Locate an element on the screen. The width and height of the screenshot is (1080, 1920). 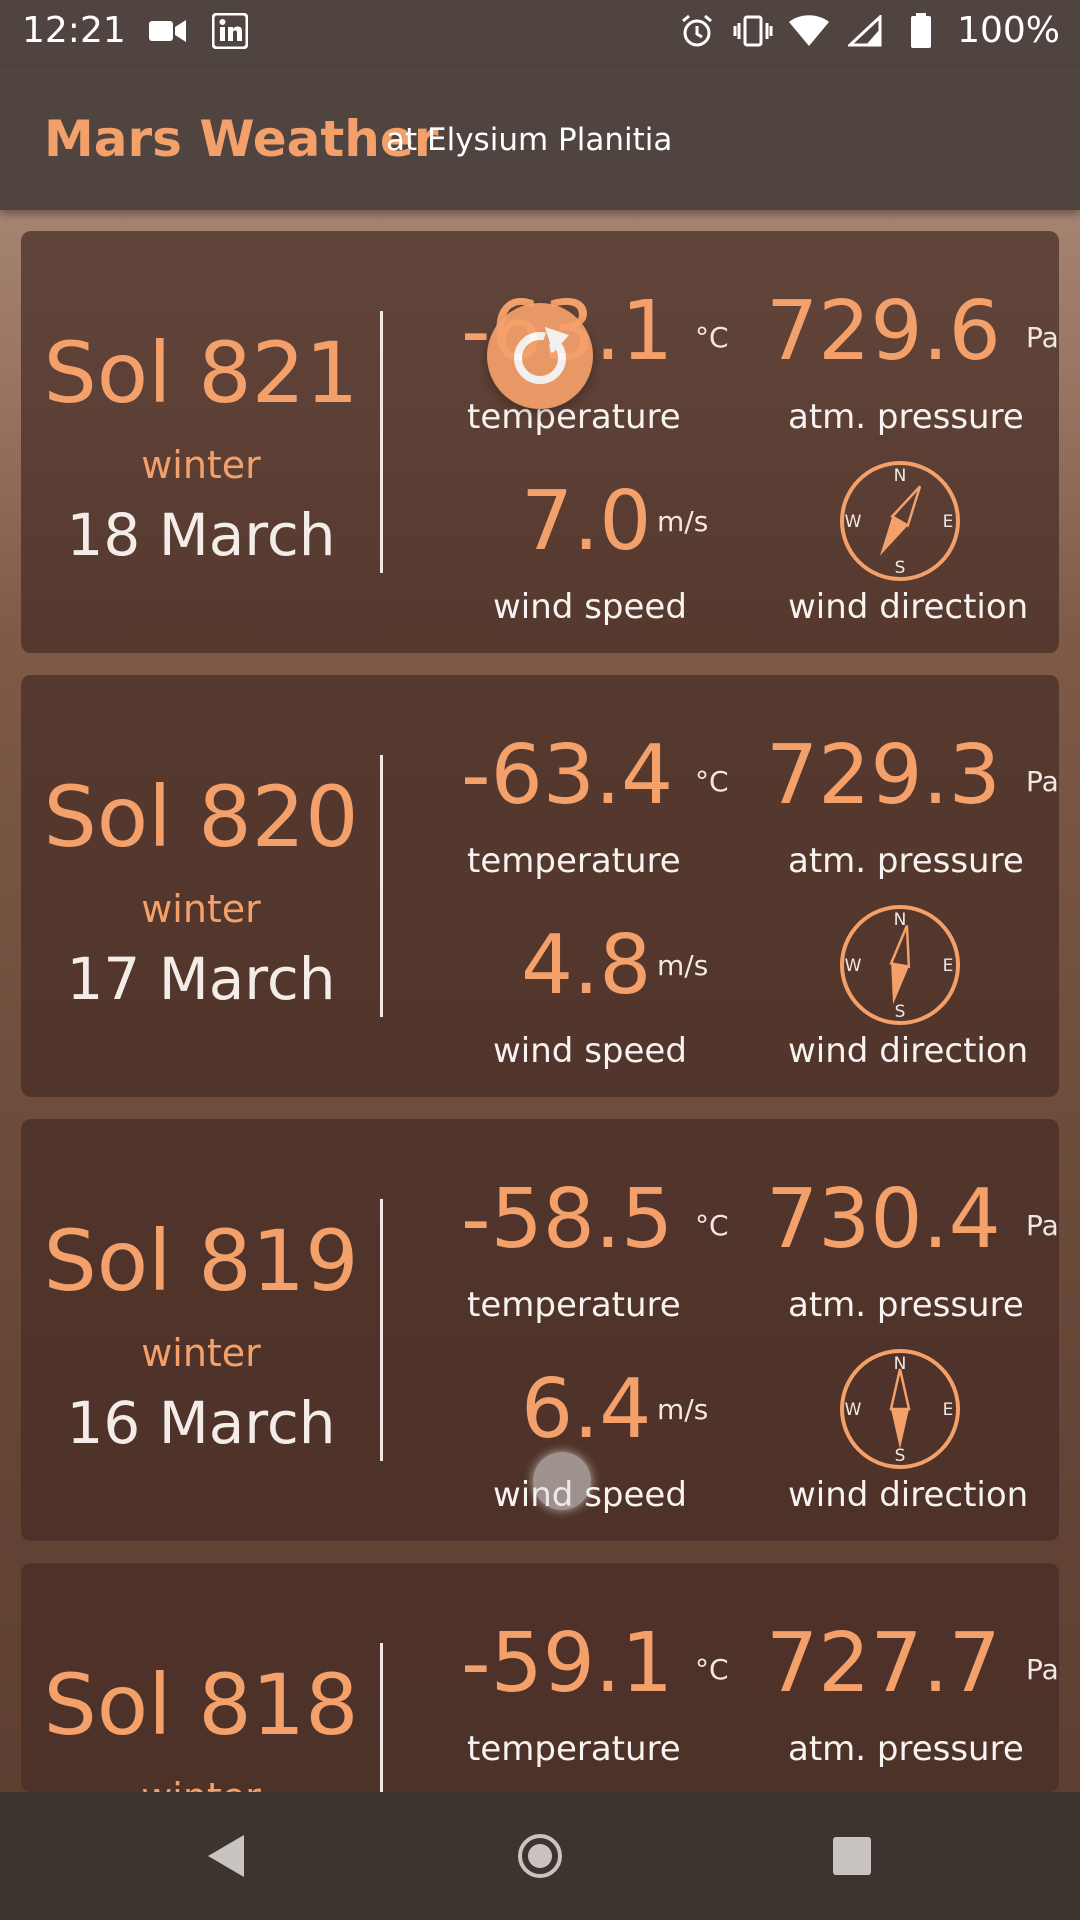
sol-number: Sol 821 is located at coordinates (201, 373).